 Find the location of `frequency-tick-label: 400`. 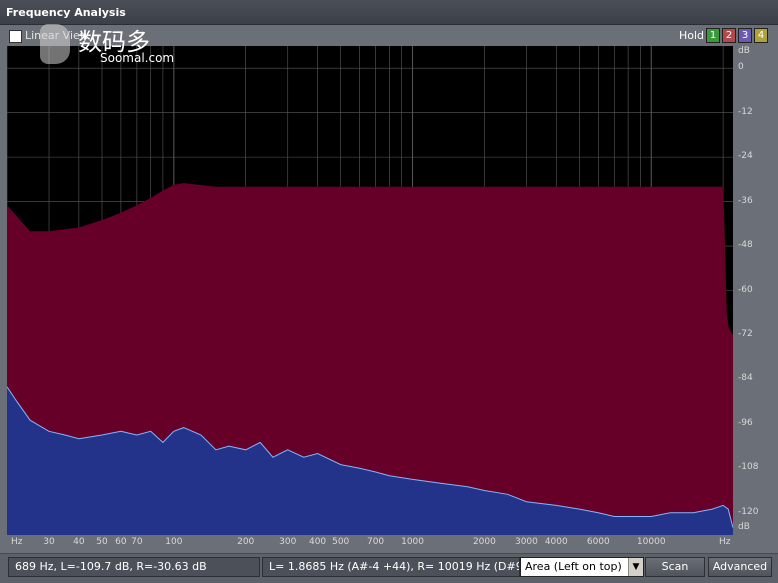

frequency-tick-label: 400 is located at coordinates (317, 542).